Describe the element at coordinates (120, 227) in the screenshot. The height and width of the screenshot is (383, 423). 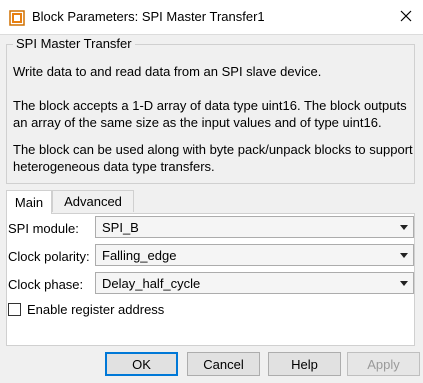
I see `spi-module-value: SPI_B` at that location.